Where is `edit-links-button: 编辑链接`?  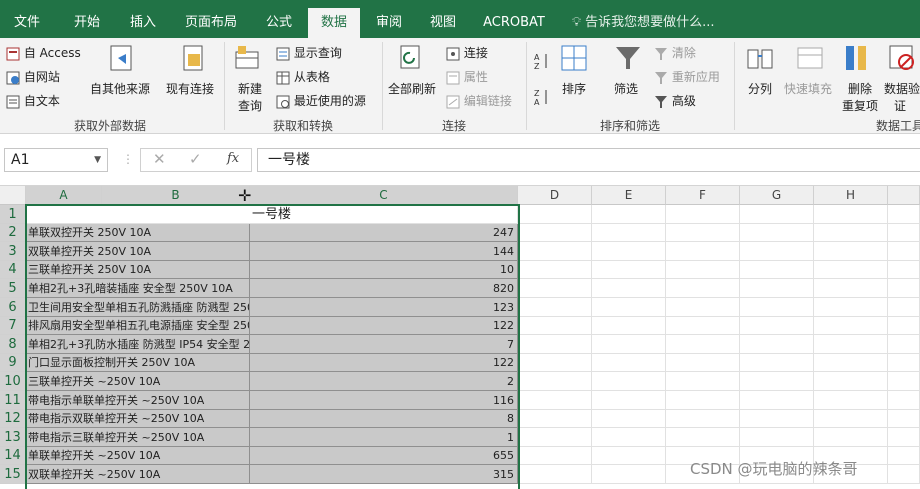 edit-links-button: 编辑链接 is located at coordinates (479, 100).